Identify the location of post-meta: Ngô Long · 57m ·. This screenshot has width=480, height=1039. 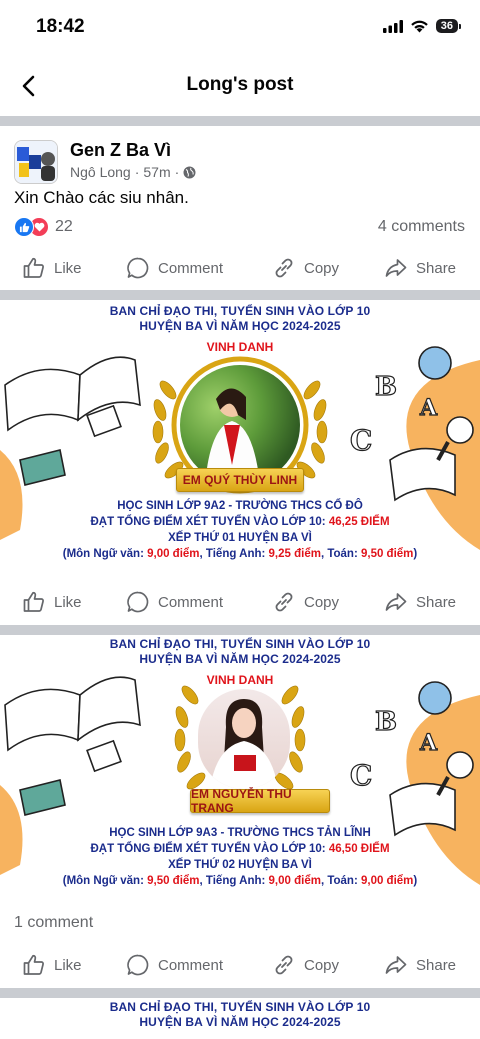
(133, 172).